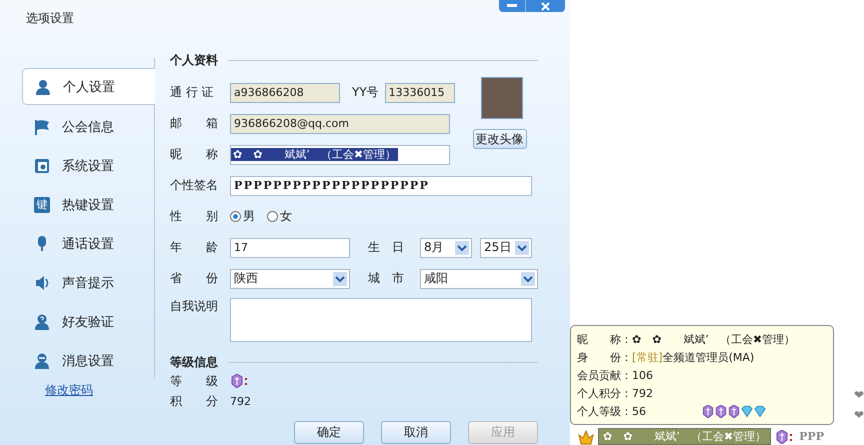  What do you see at coordinates (194, 216) in the screenshot?
I see `field-label: 性 别` at bounding box center [194, 216].